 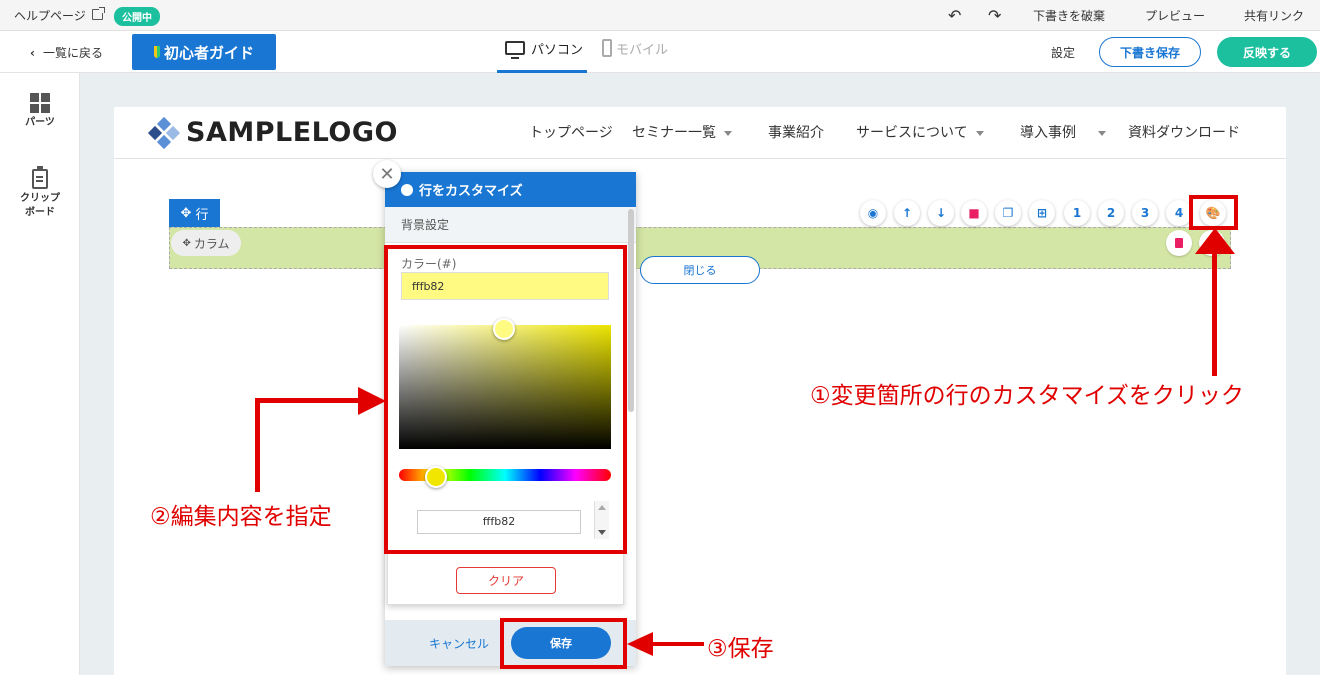 I want to click on monitor-icon, so click(x=515, y=50).